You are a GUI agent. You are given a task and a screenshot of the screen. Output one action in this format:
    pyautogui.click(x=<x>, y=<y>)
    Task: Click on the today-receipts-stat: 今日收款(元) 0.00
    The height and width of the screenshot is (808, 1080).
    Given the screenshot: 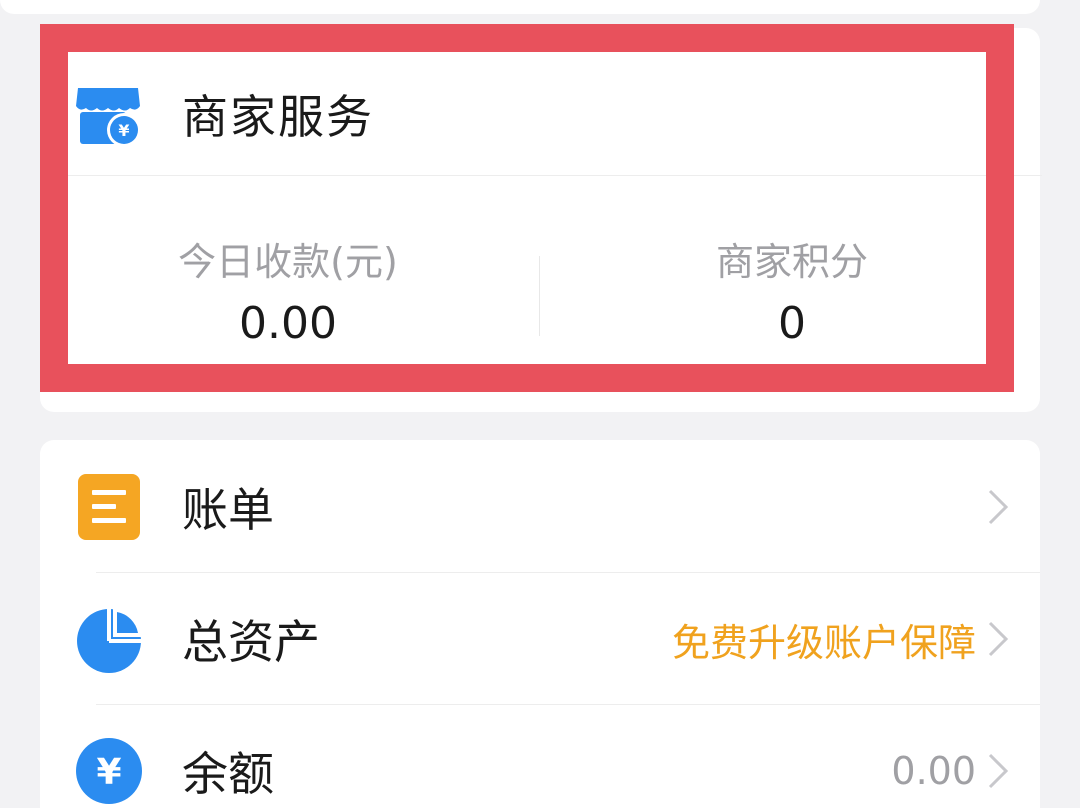 What is the action you would take?
    pyautogui.click(x=288, y=295)
    